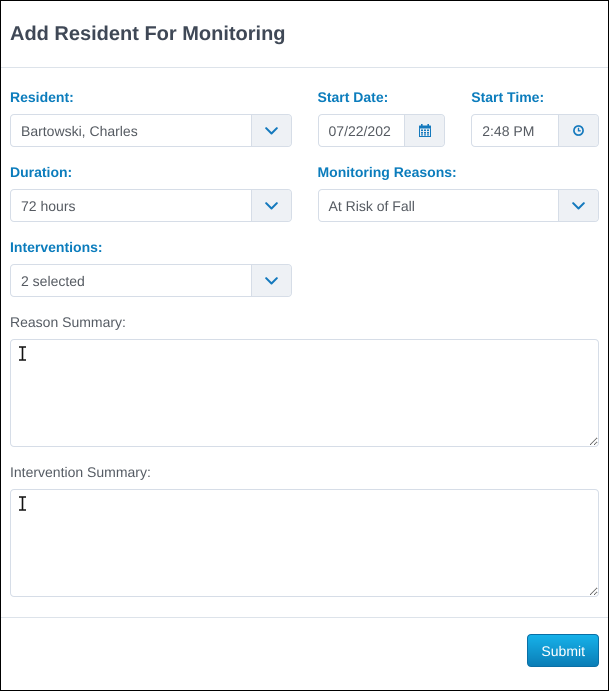 This screenshot has width=609, height=691. I want to click on calendar-button, so click(424, 130).